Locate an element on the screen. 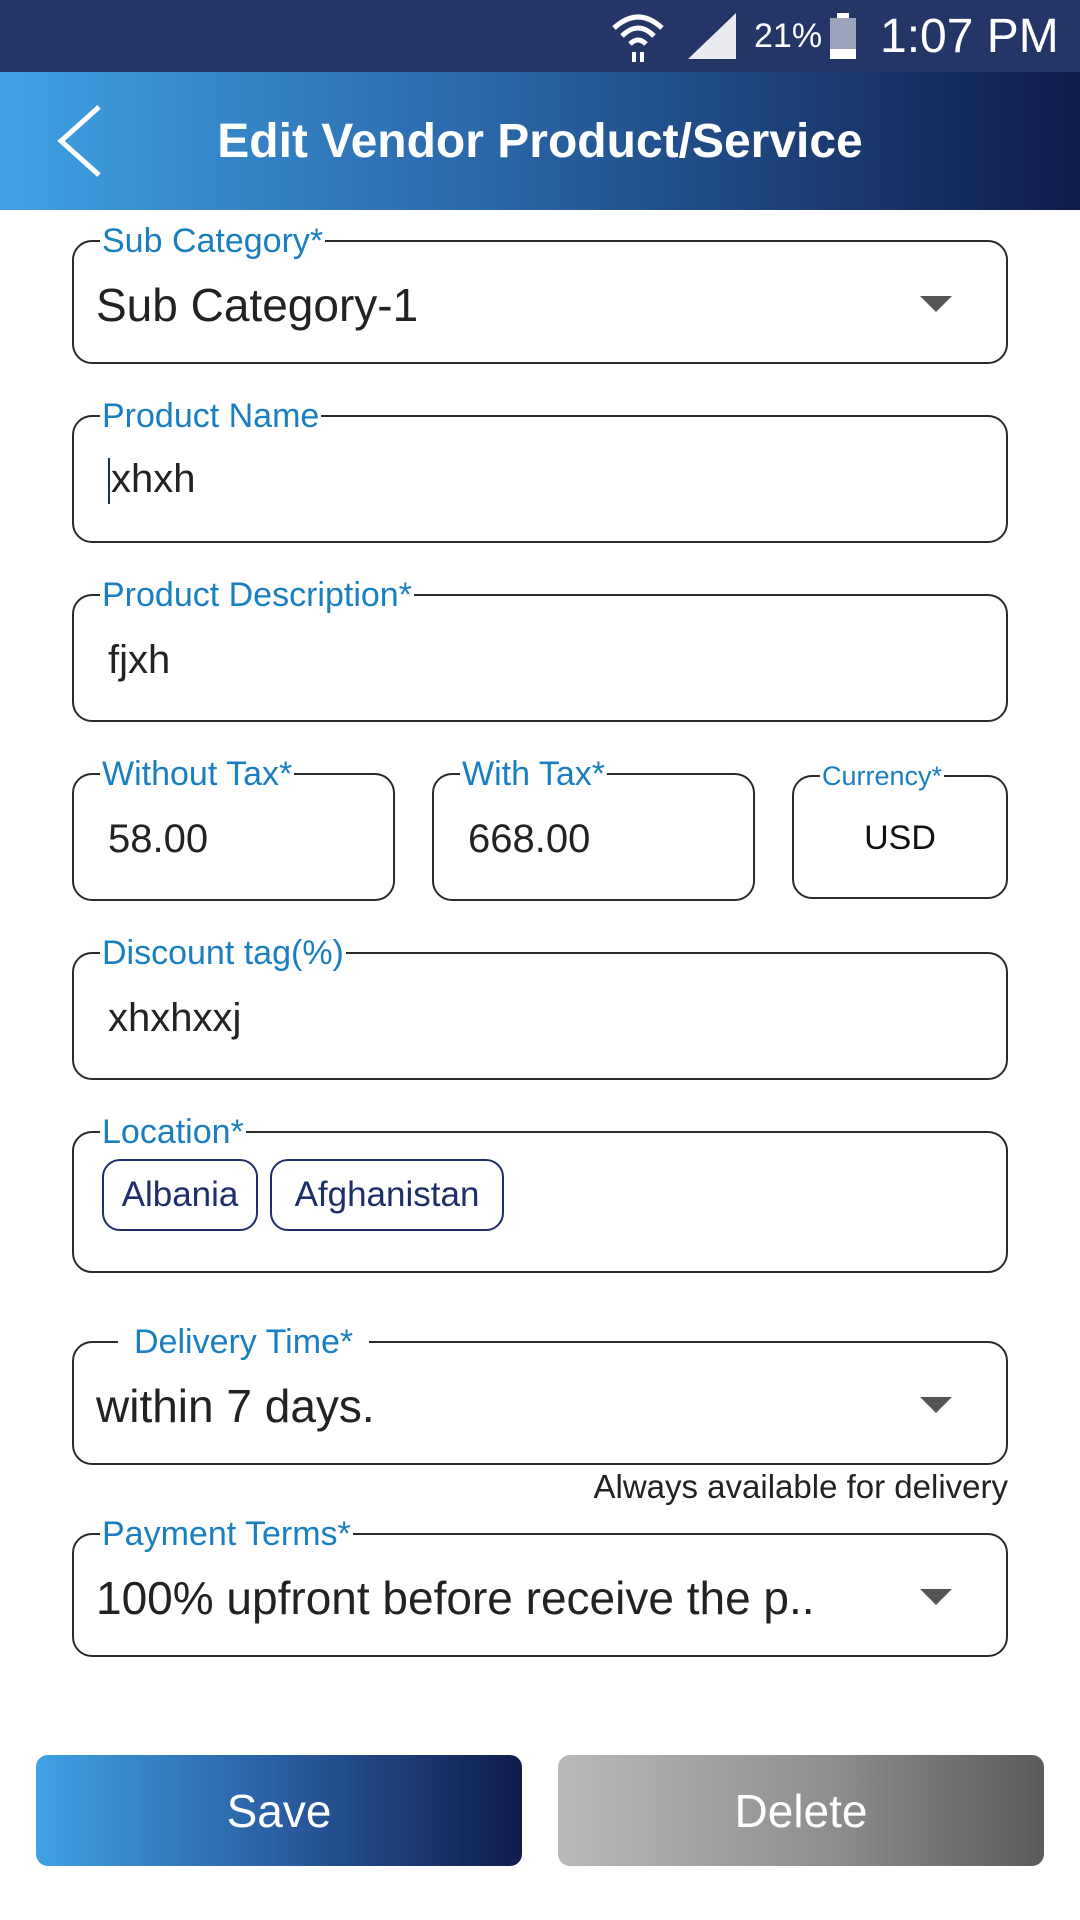  location-chip-afghanistan: Afghanistan is located at coordinates (387, 1195).